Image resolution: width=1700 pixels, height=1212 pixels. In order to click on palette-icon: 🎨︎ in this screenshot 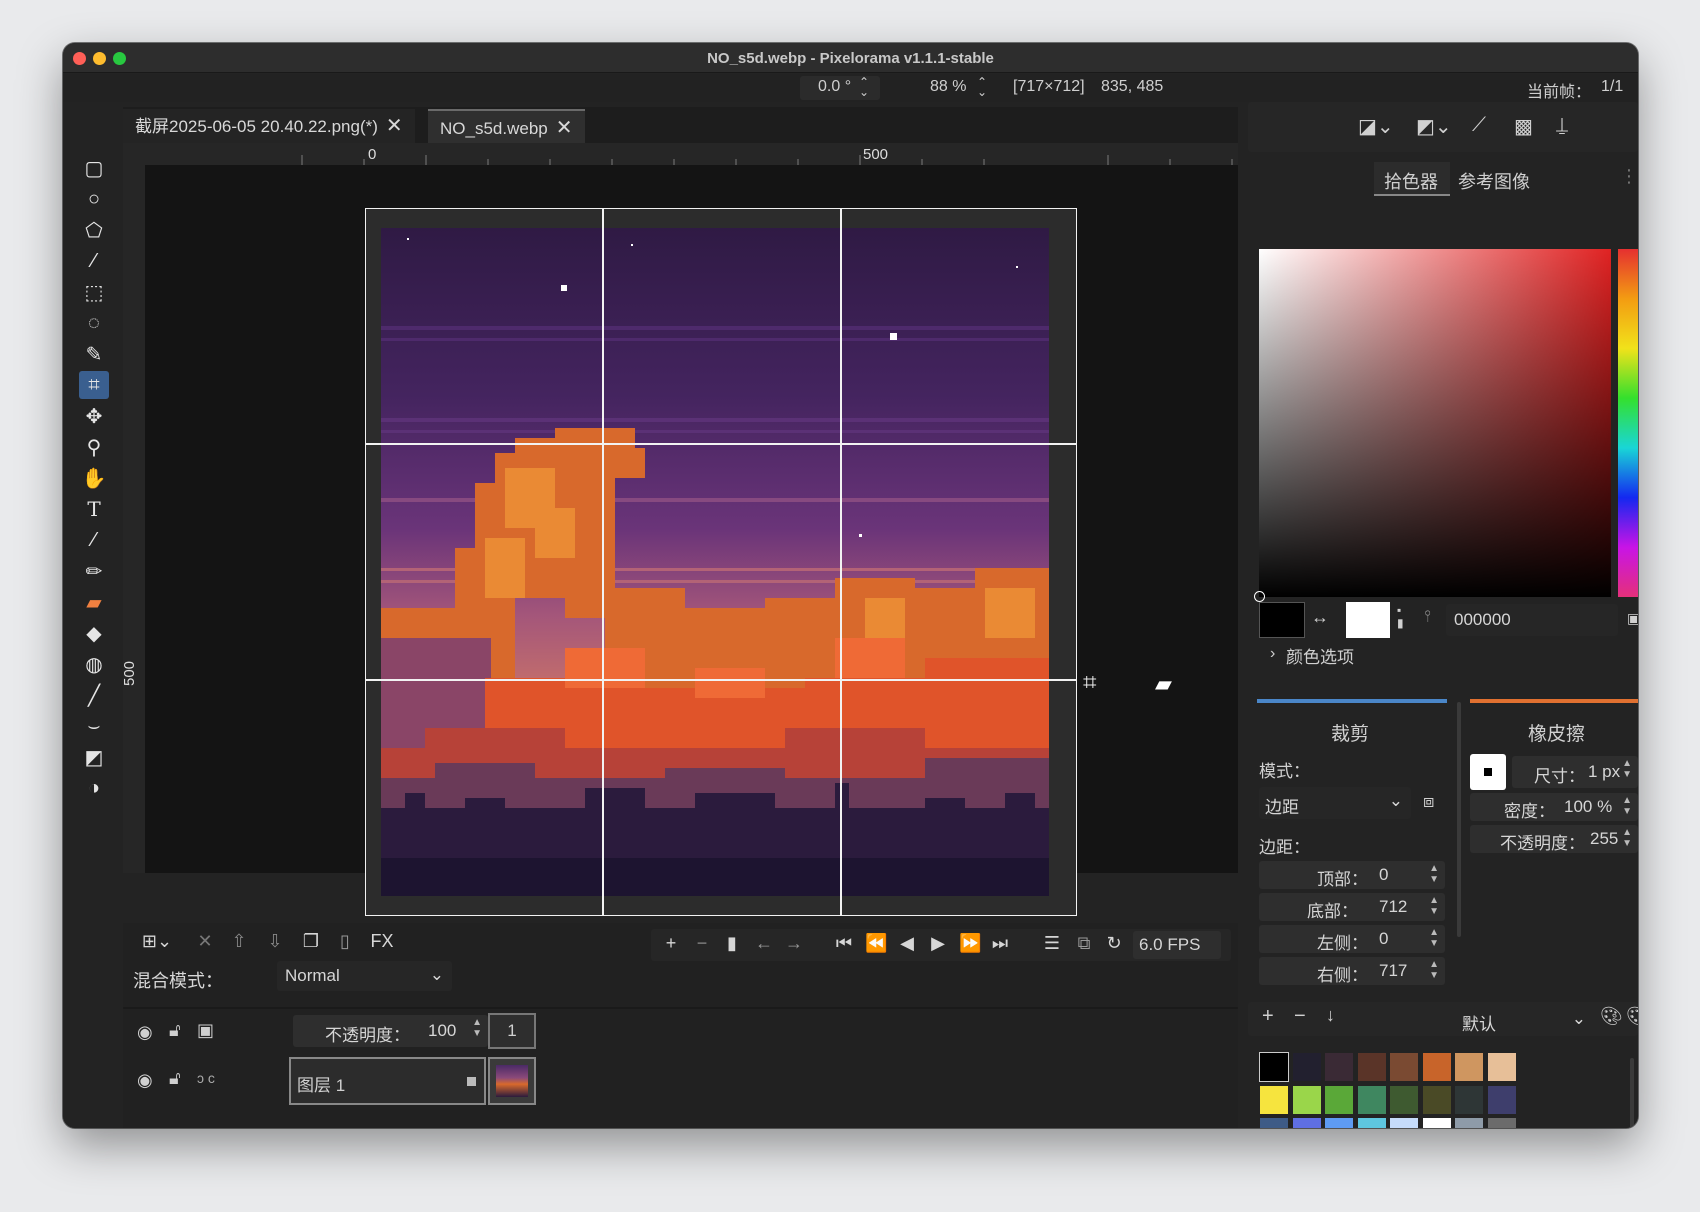, I will do `click(1611, 1016)`.